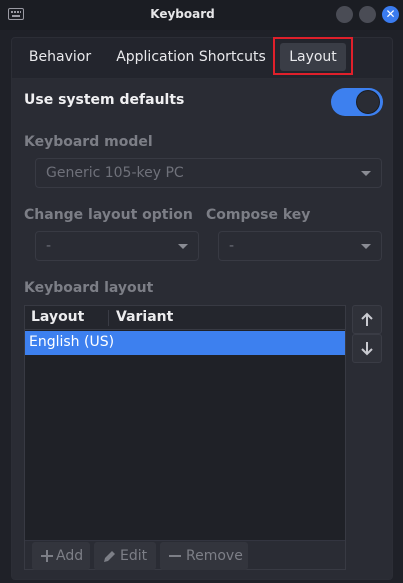 This screenshot has height=583, width=403. Describe the element at coordinates (109, 561) in the screenshot. I see `pencil-icon` at that location.